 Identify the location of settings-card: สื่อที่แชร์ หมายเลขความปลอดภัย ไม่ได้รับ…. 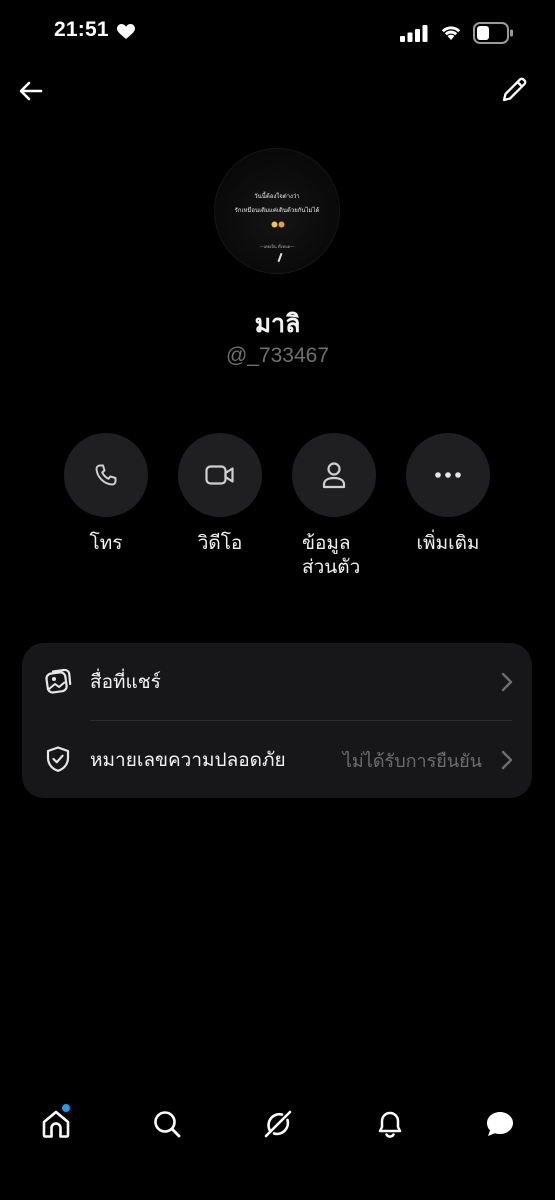
(277, 720).